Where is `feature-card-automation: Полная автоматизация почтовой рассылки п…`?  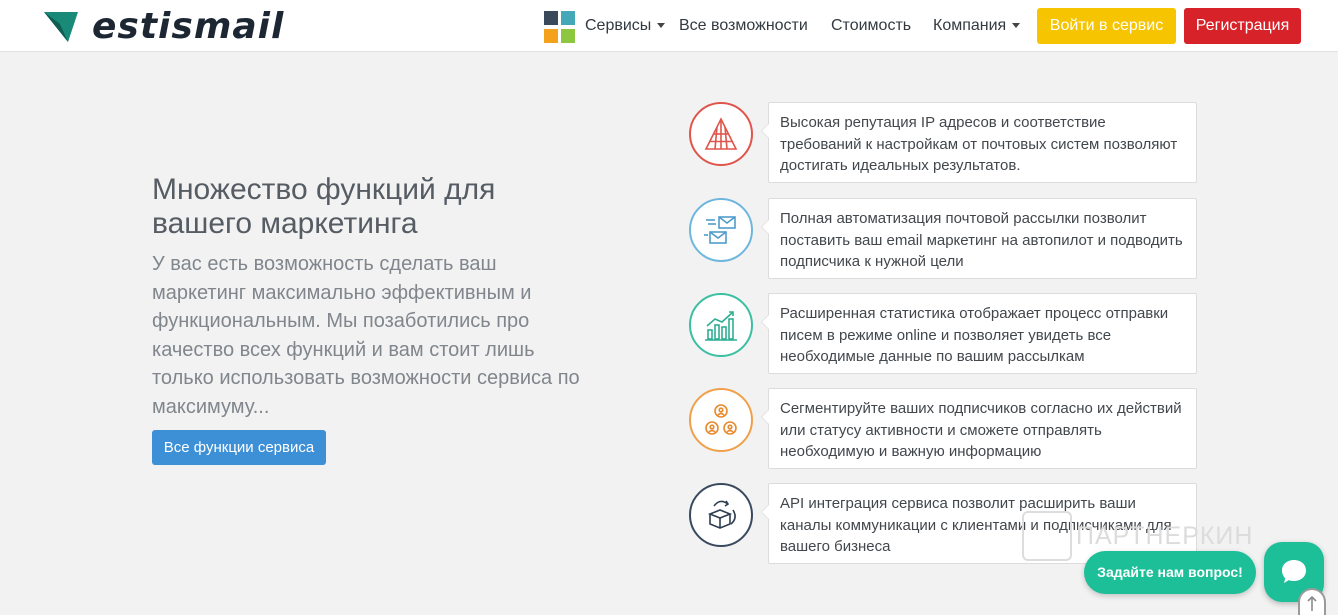
feature-card-automation: Полная автоматизация почтовой рассылки п… is located at coordinates (979, 238).